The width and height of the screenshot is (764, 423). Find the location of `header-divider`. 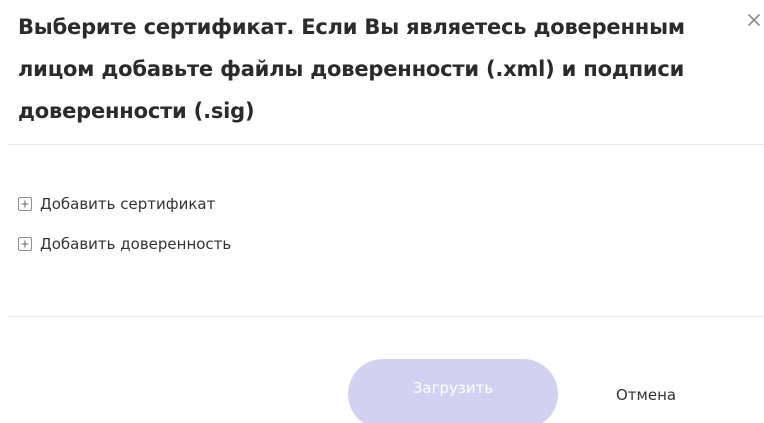

header-divider is located at coordinates (386, 144).